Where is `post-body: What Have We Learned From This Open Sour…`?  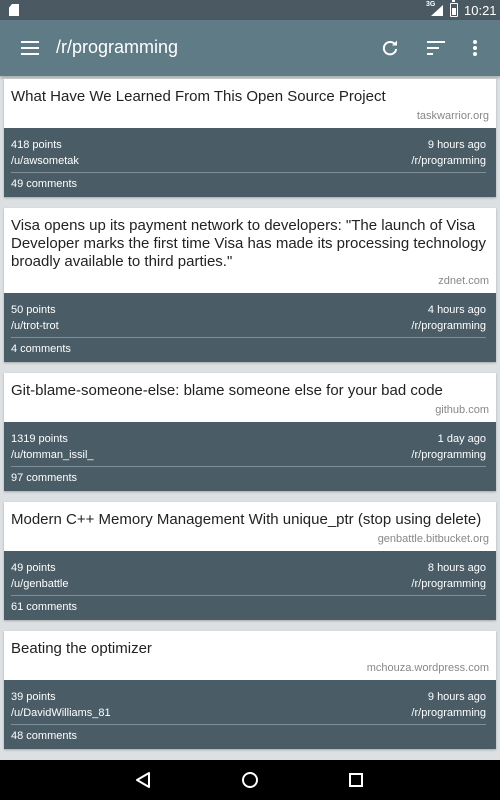 post-body: What Have We Learned From This Open Sour… is located at coordinates (250, 103).